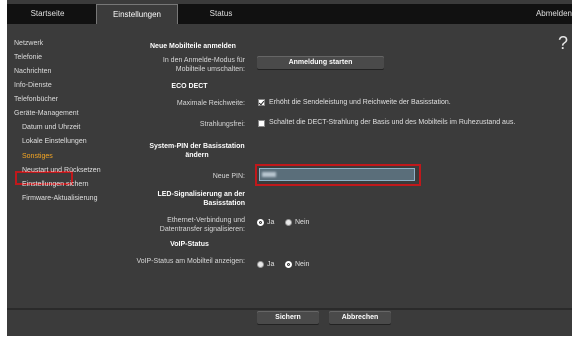  What do you see at coordinates (33, 86) in the screenshot?
I see `sidebar-item-info-dienste: Info-Dienste` at bounding box center [33, 86].